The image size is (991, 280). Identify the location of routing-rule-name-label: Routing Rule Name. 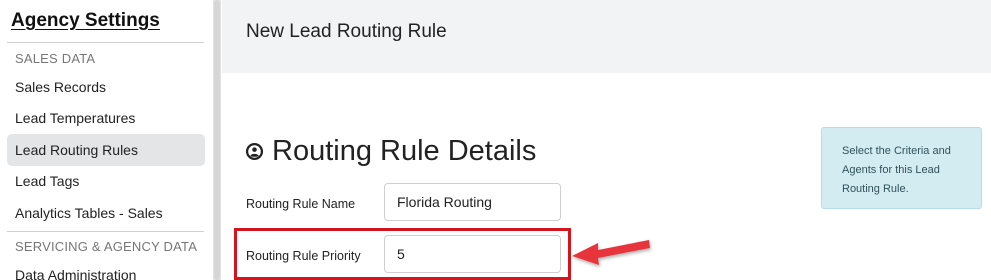
(301, 204).